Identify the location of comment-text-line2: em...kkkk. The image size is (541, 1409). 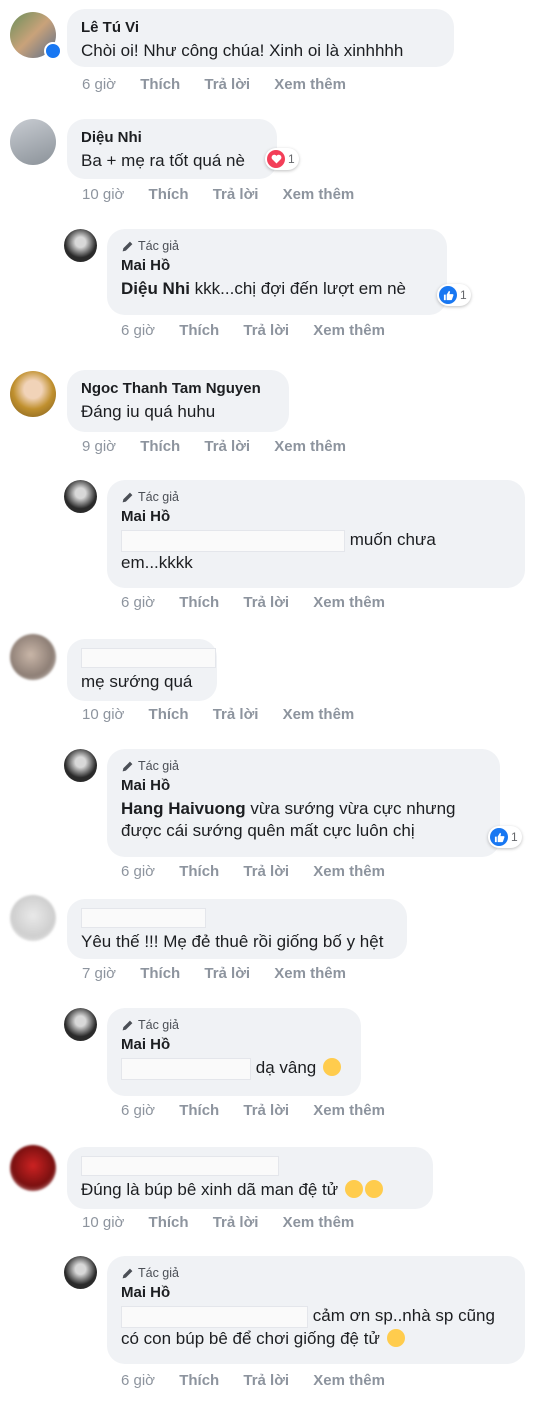
(157, 562).